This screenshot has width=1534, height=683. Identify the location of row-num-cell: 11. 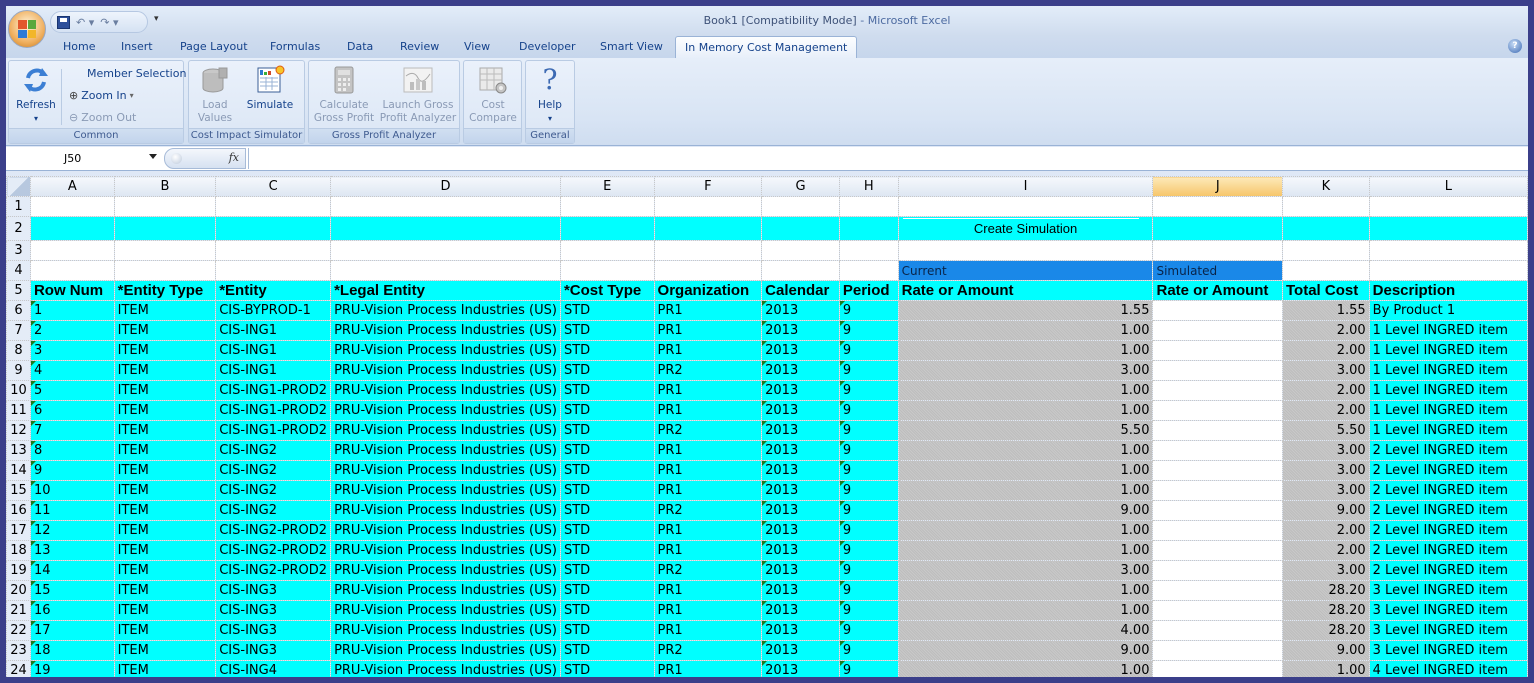
(72, 510).